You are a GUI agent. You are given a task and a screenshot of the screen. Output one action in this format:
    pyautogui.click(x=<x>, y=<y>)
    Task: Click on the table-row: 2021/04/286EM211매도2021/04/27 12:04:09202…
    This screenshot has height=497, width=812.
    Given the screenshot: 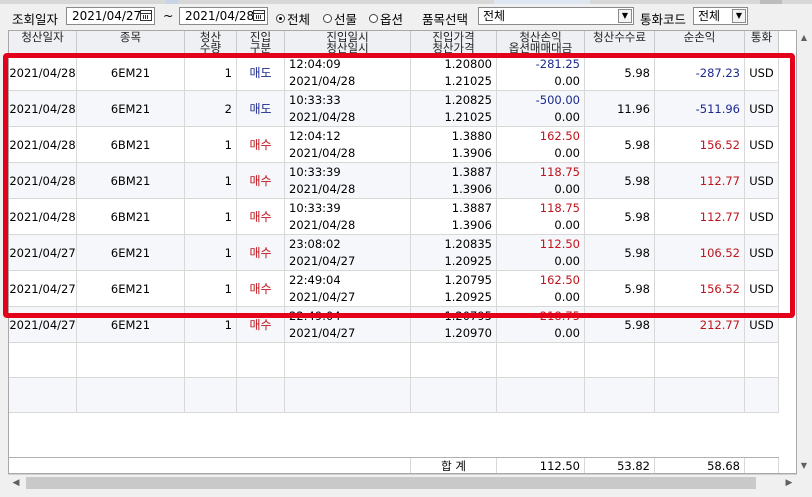 What is the action you would take?
    pyautogui.click(x=394, y=73)
    